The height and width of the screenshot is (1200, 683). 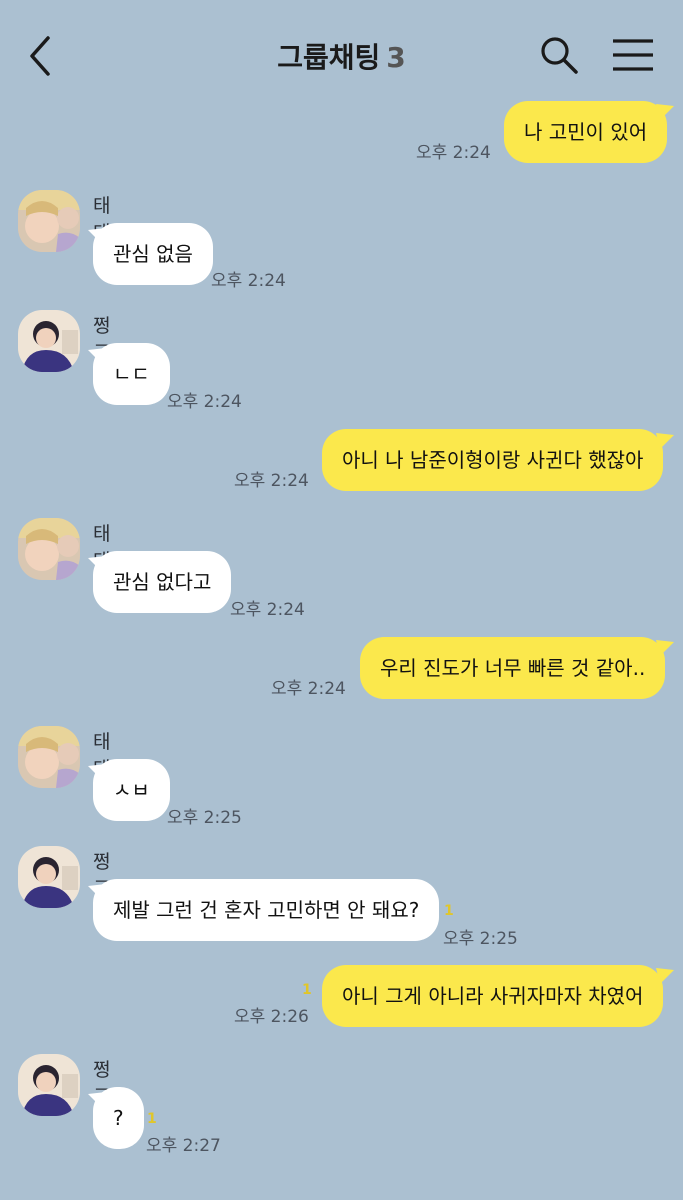 What do you see at coordinates (131, 374) in the screenshot?
I see `message-bubble: ㄴㄷ` at bounding box center [131, 374].